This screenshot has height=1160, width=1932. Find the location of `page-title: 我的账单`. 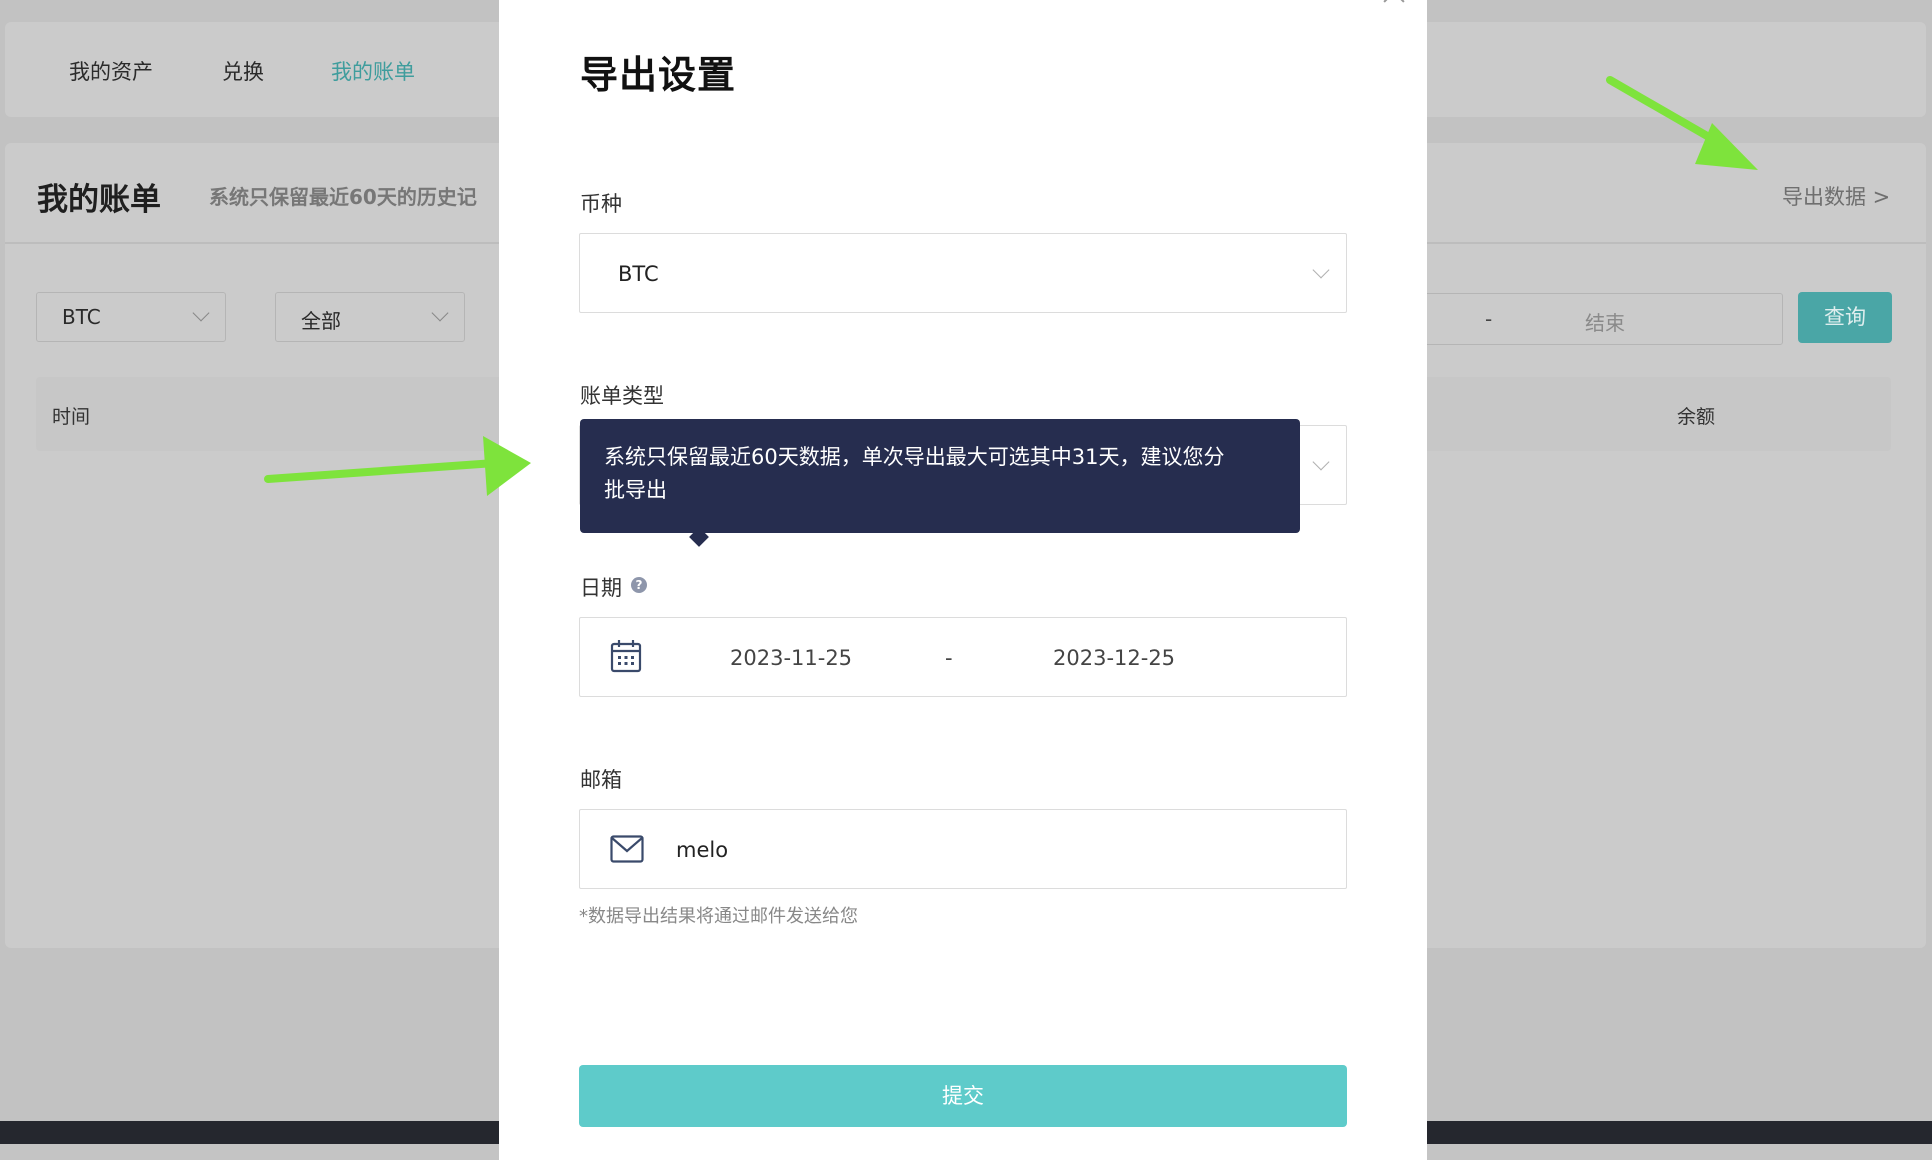

page-title: 我的账单 is located at coordinates (99, 200).